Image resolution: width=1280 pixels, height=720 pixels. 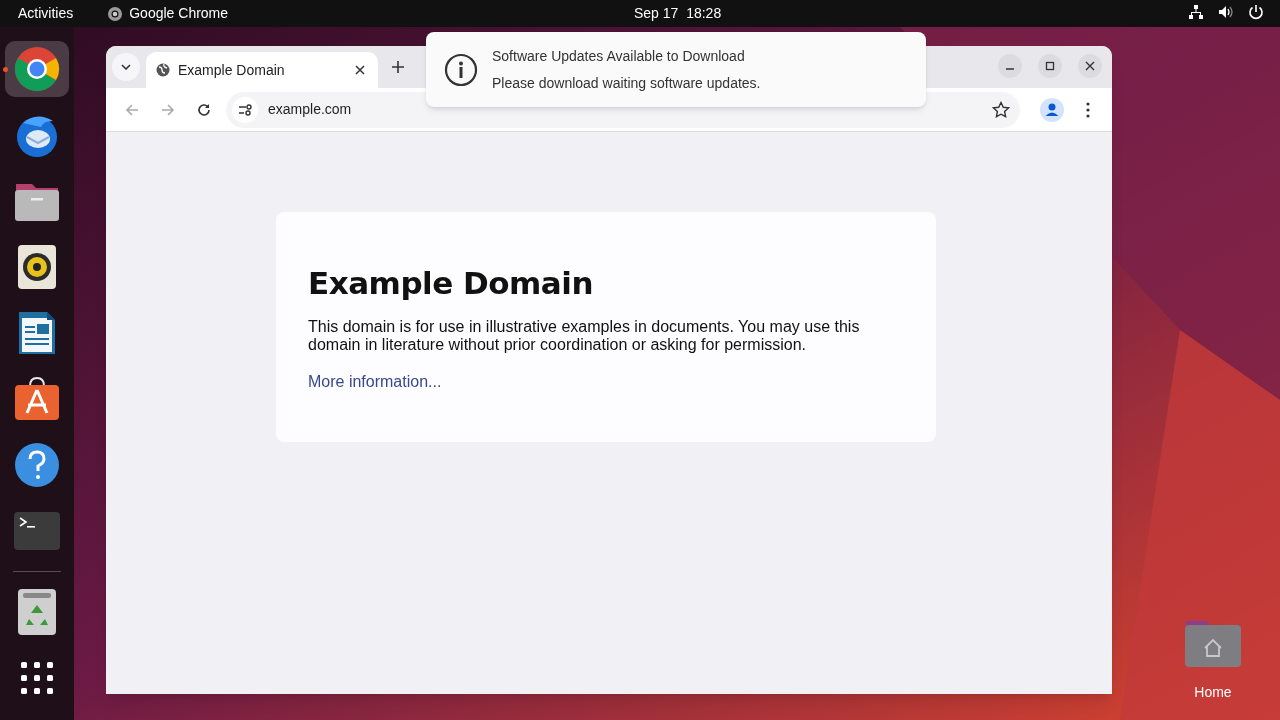 I want to click on maximize-button, so click(x=1050, y=66).